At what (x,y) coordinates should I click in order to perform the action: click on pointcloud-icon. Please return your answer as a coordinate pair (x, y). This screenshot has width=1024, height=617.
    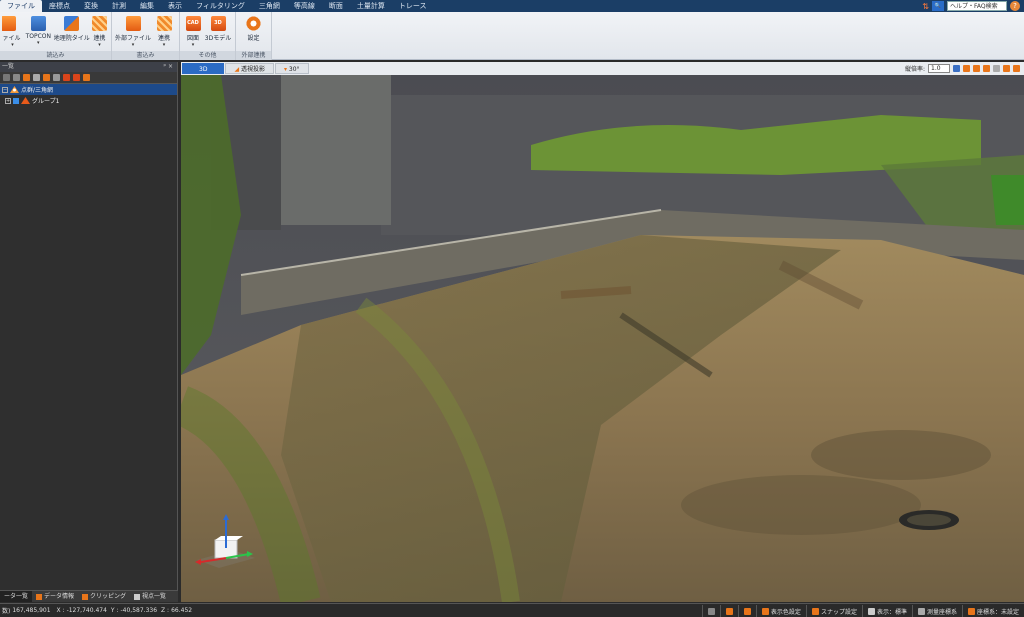
    Looking at the image, I should click on (14, 89).